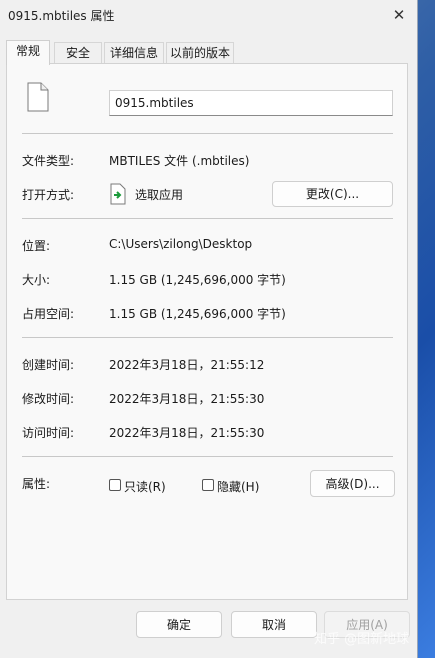 This screenshot has height=658, width=435. What do you see at coordinates (48, 195) in the screenshot?
I see `open-with-label: 打开方式:` at bounding box center [48, 195].